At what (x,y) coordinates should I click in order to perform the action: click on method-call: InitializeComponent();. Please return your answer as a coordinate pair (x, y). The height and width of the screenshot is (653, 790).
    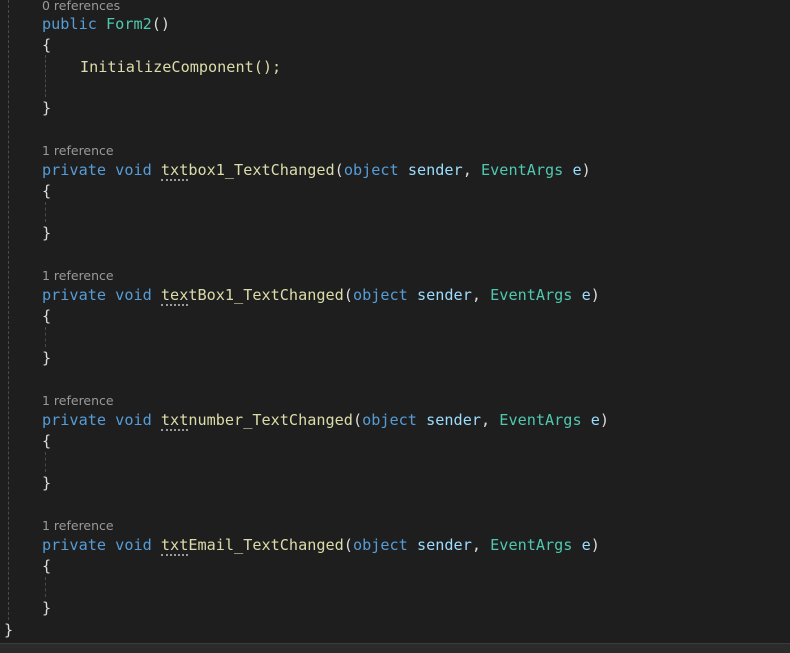
    Looking at the image, I should click on (181, 67).